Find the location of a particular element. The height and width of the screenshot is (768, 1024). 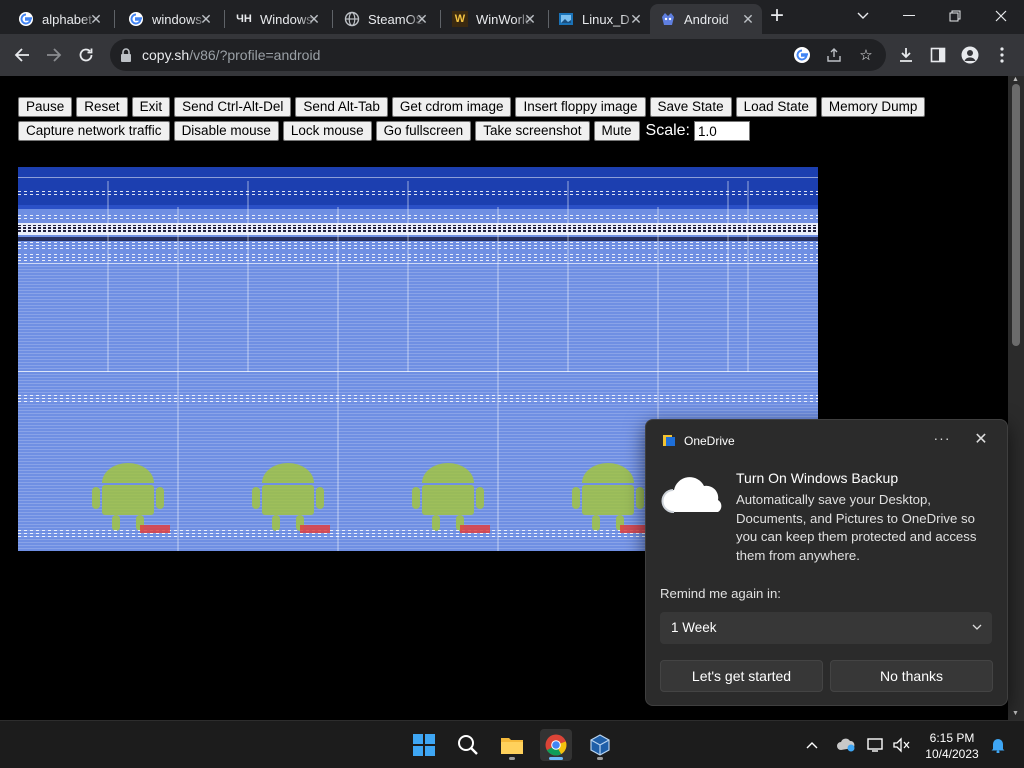

lock-icon is located at coordinates (127, 55).